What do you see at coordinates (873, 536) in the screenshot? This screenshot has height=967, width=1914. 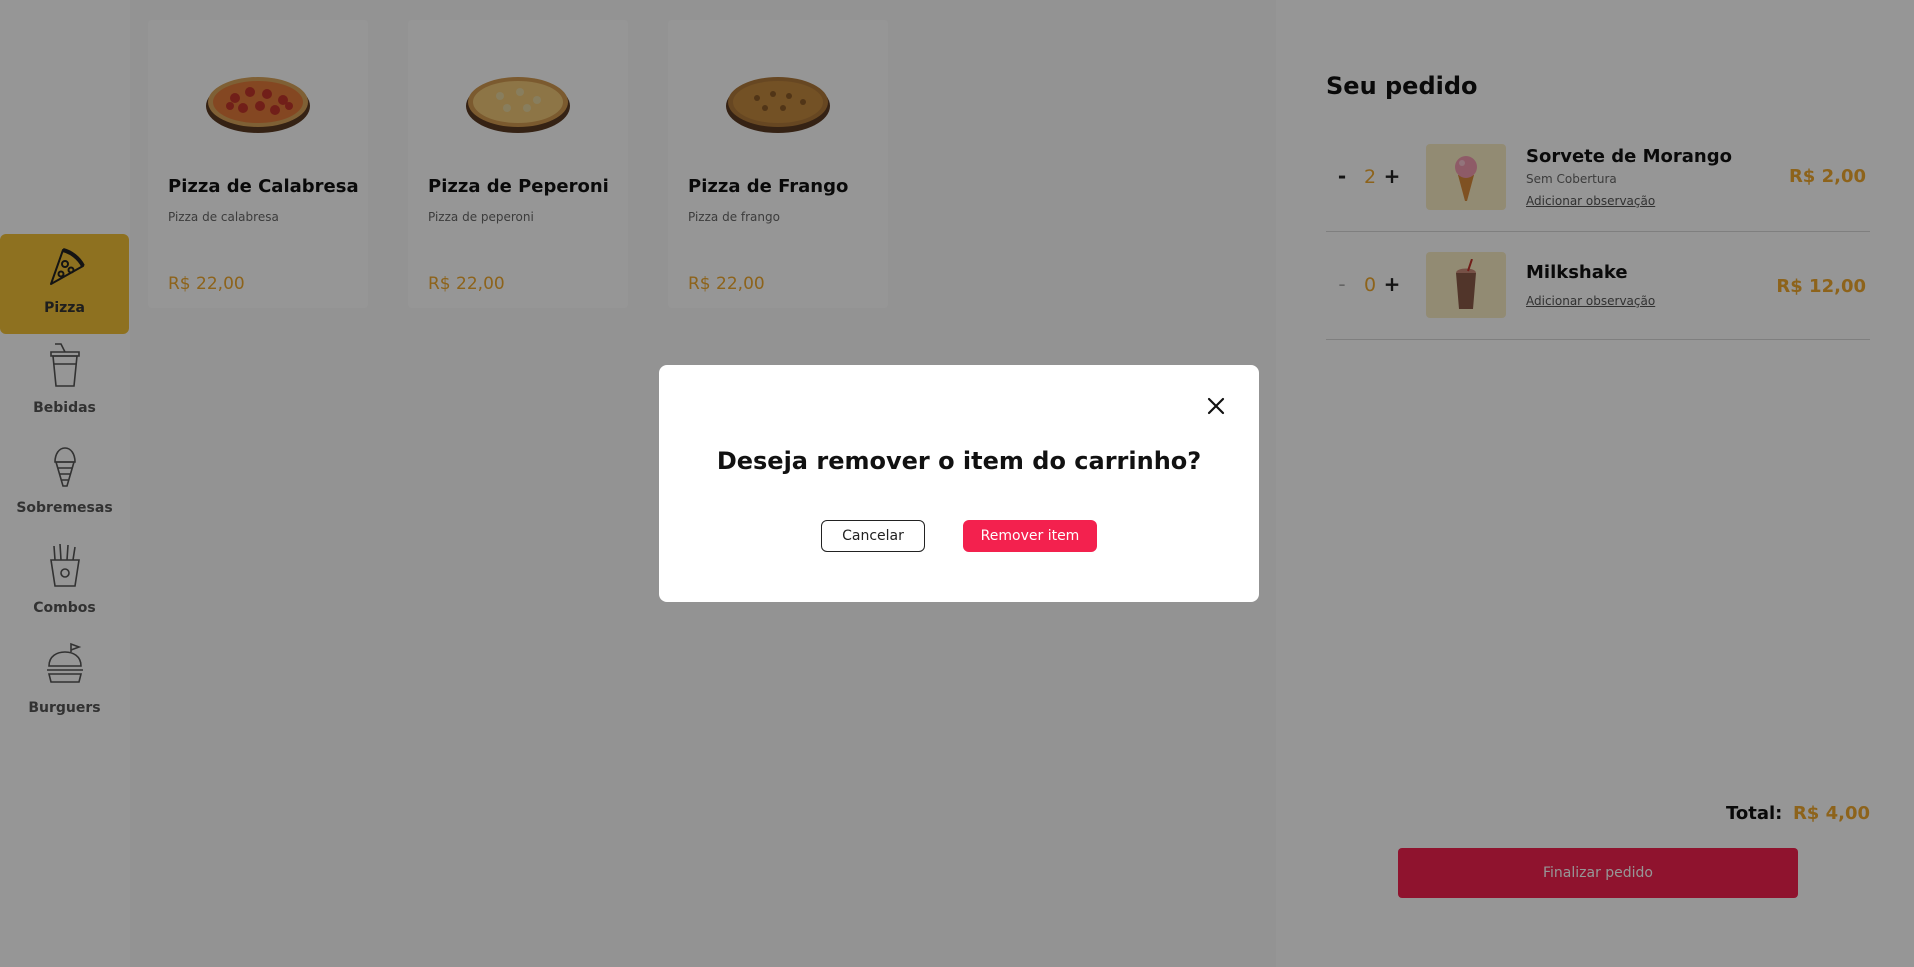 I see `cancel-button: Cancelar` at bounding box center [873, 536].